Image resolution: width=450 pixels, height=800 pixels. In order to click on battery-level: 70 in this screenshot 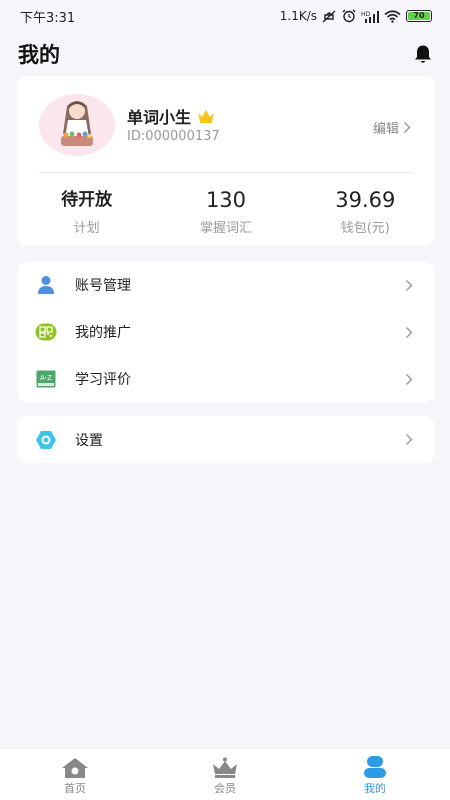, I will do `click(419, 16)`.